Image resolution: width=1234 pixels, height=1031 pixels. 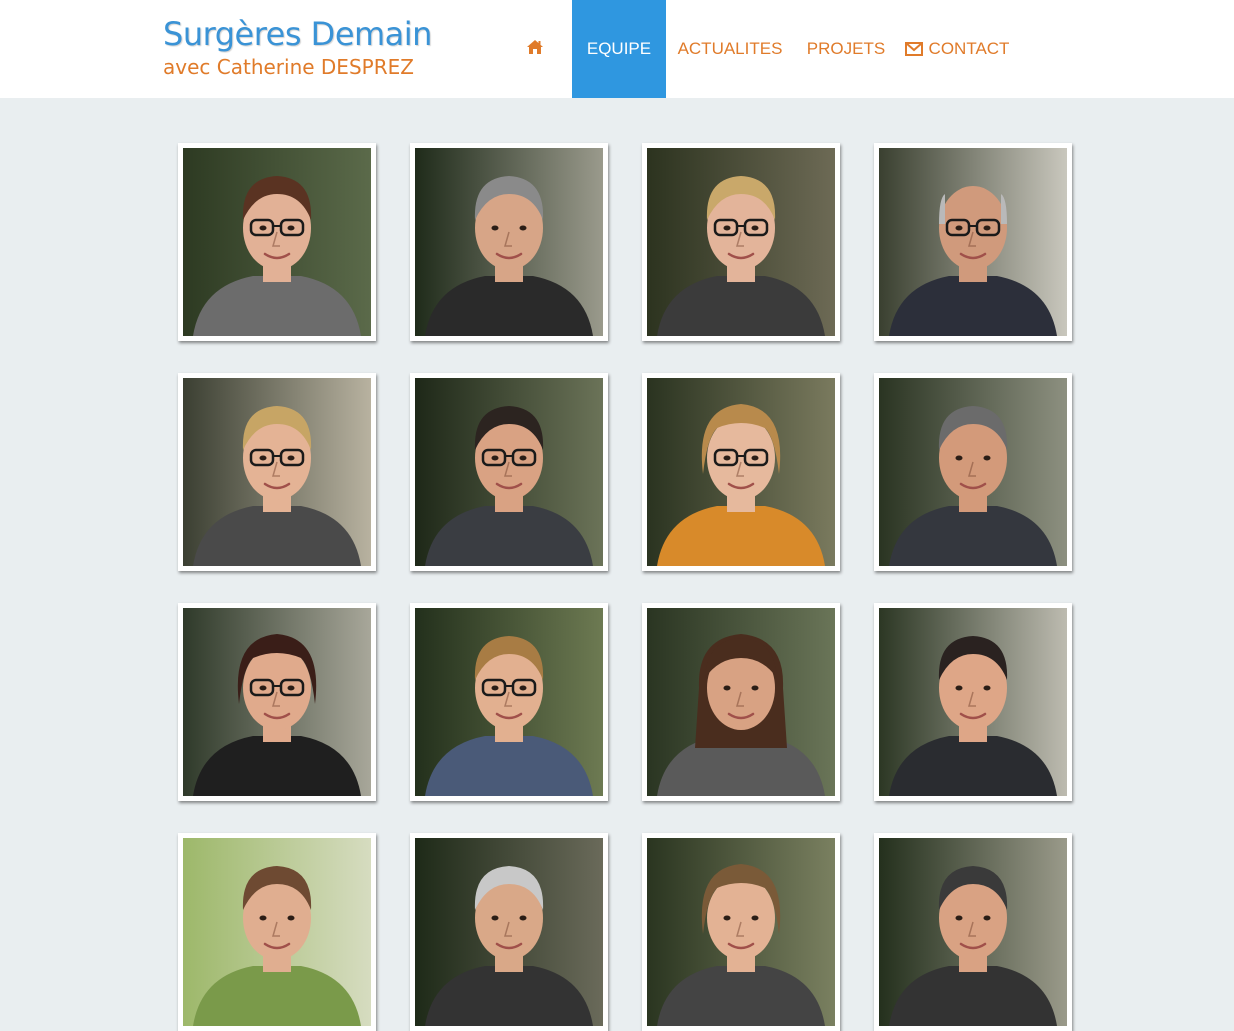 I want to click on nav-projets-label: PROJETS, so click(x=846, y=48).